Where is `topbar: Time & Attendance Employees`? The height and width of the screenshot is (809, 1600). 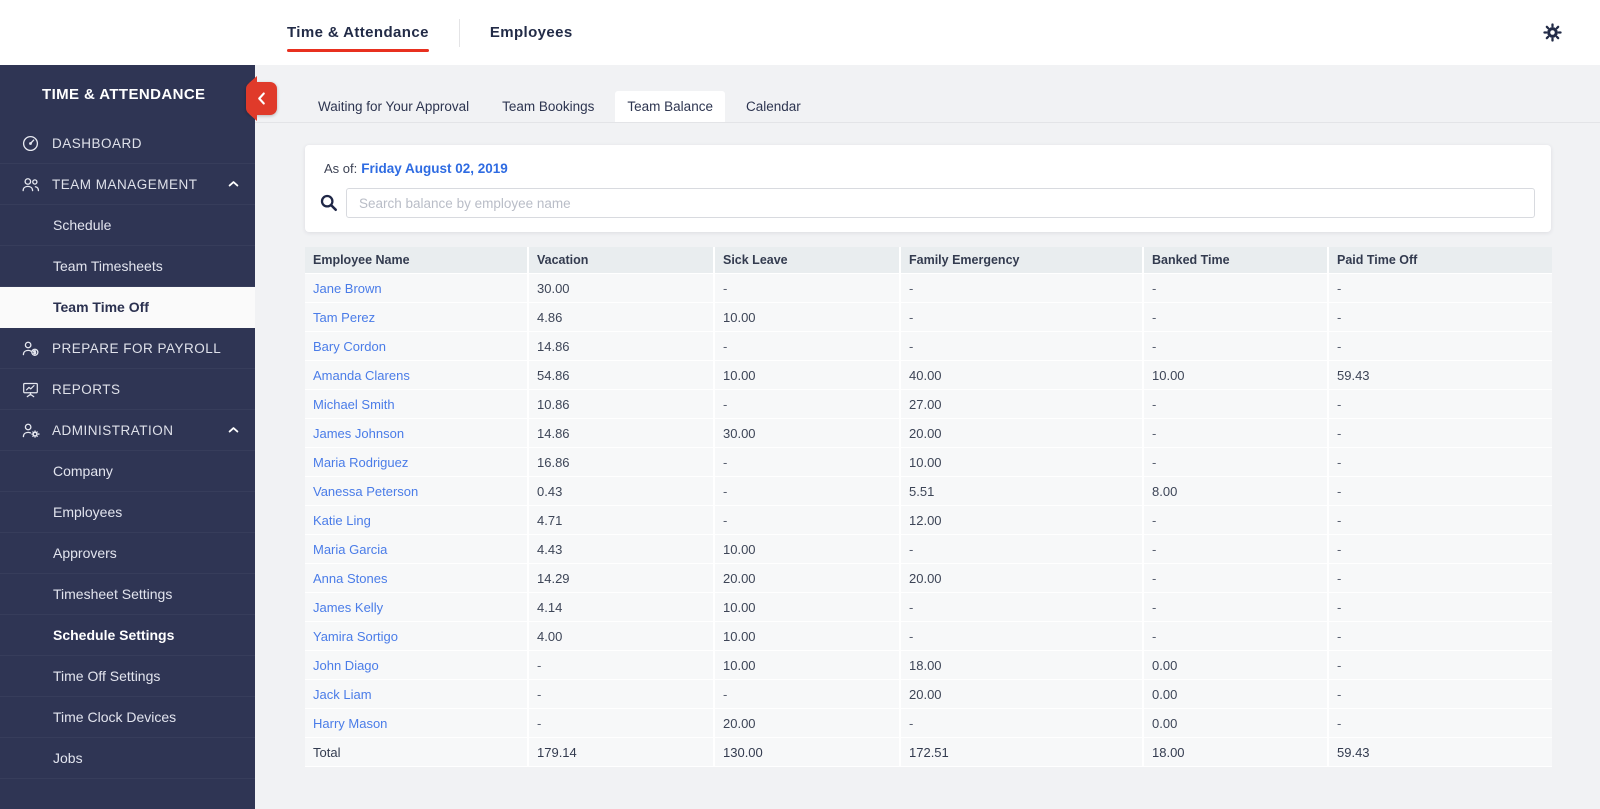
topbar: Time & Attendance Employees is located at coordinates (800, 32).